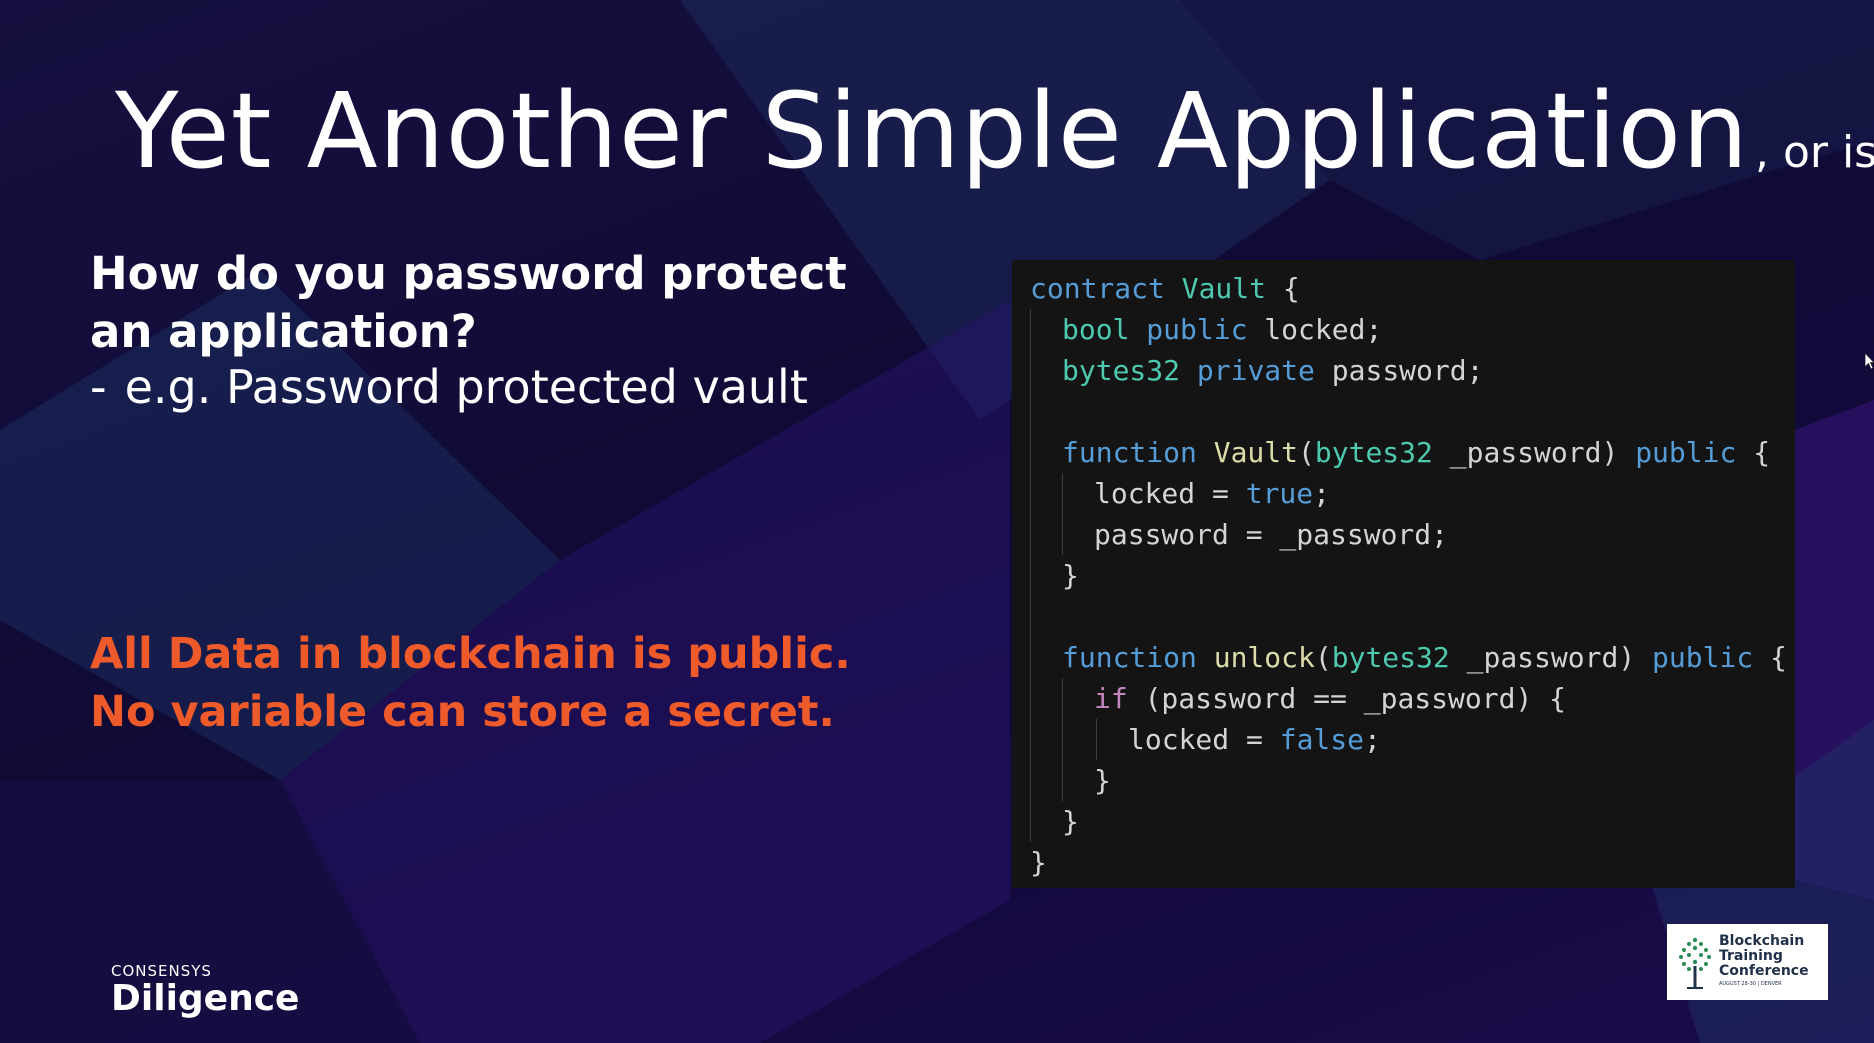  Describe the element at coordinates (1403, 862) in the screenshot. I see `code-line-15: }` at that location.